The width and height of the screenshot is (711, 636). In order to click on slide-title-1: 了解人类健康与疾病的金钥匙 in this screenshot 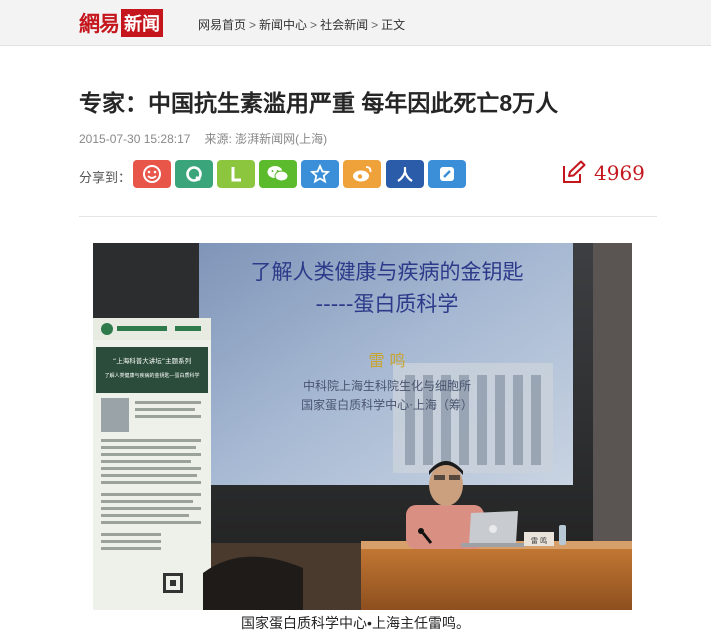, I will do `click(387, 272)`.